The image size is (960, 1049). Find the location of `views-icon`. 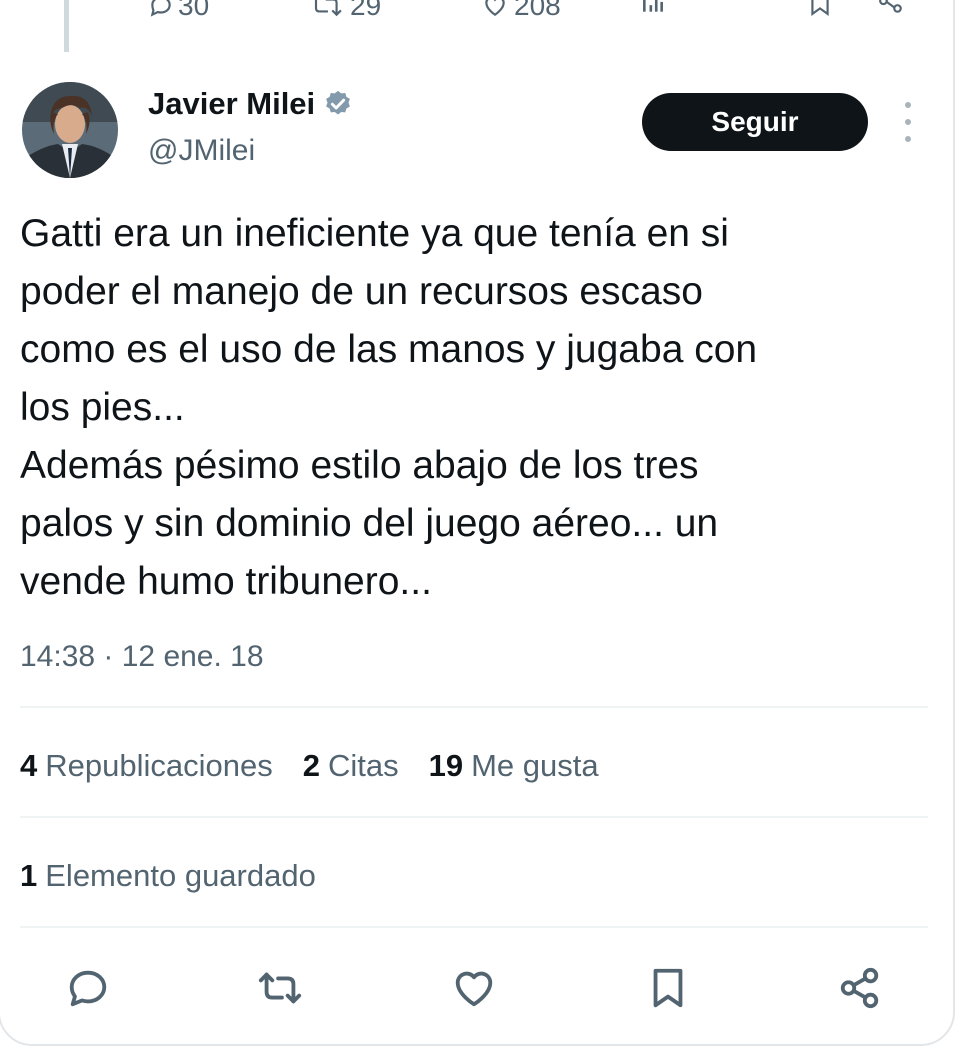

views-icon is located at coordinates (653, 6).